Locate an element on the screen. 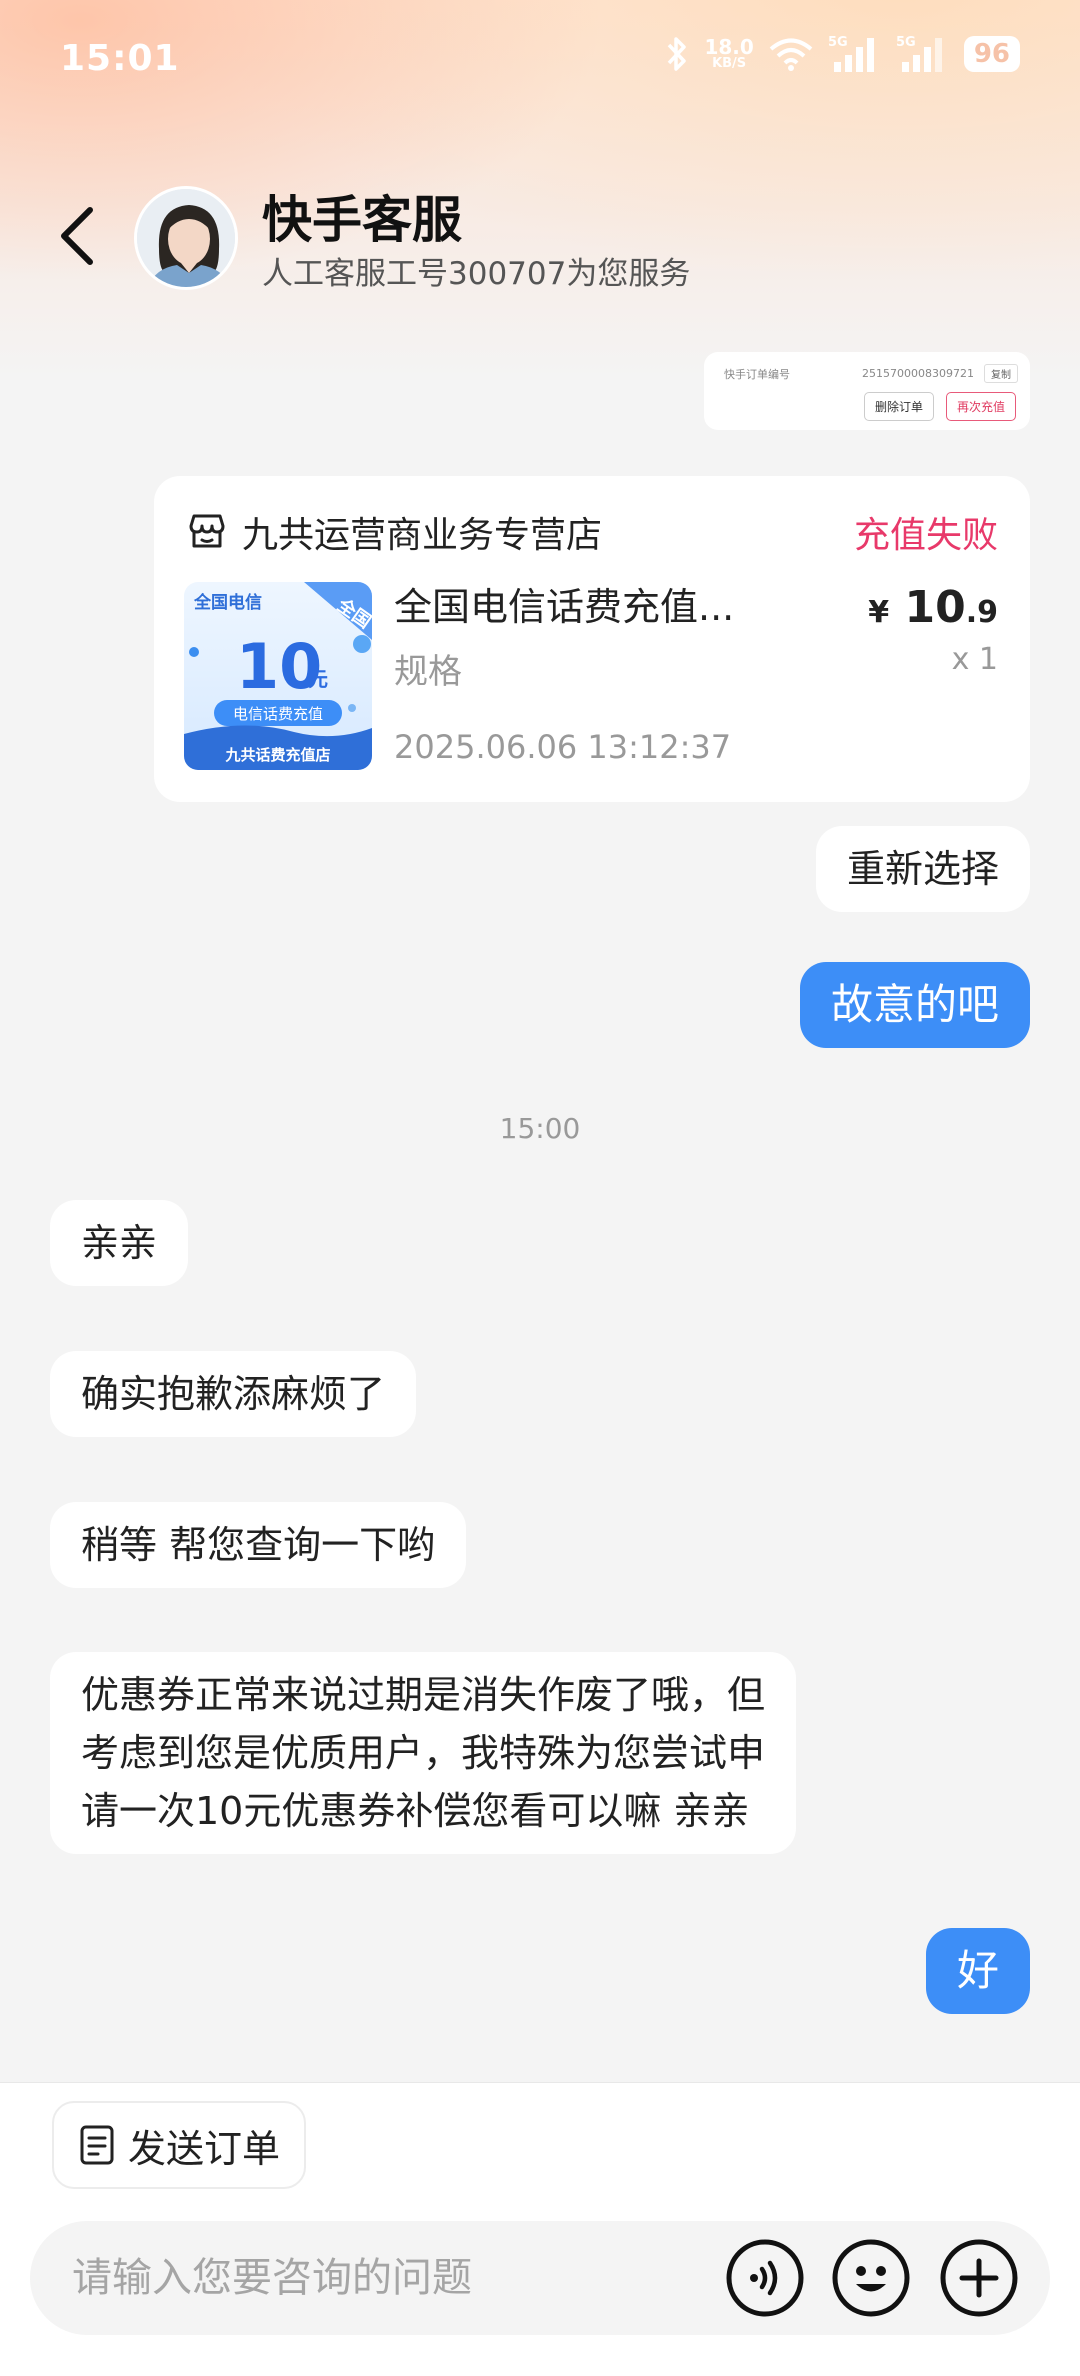 Image resolution: width=1080 pixels, height=2376 pixels. status-time: 15:01 is located at coordinates (120, 58).